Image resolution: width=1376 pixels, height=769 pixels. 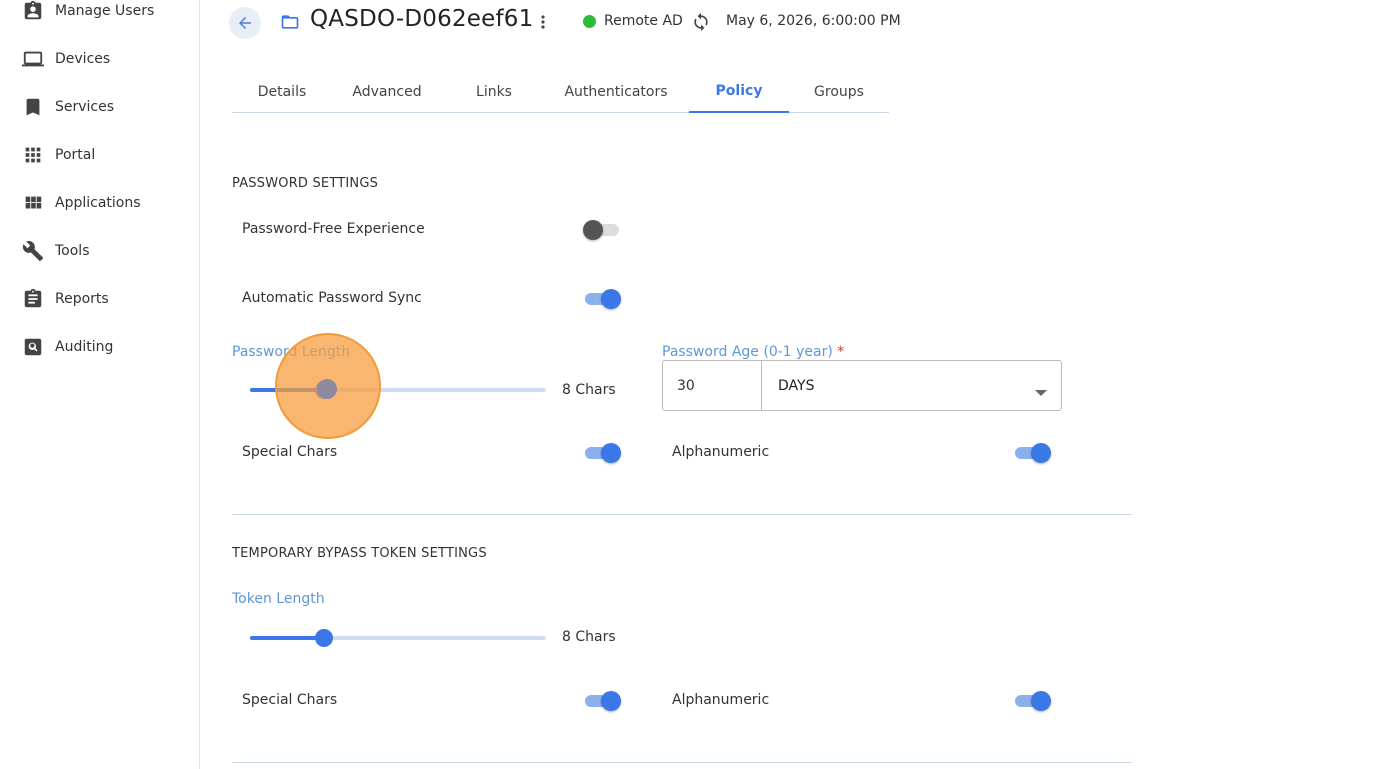 I want to click on search-box-icon, so click(x=33, y=347).